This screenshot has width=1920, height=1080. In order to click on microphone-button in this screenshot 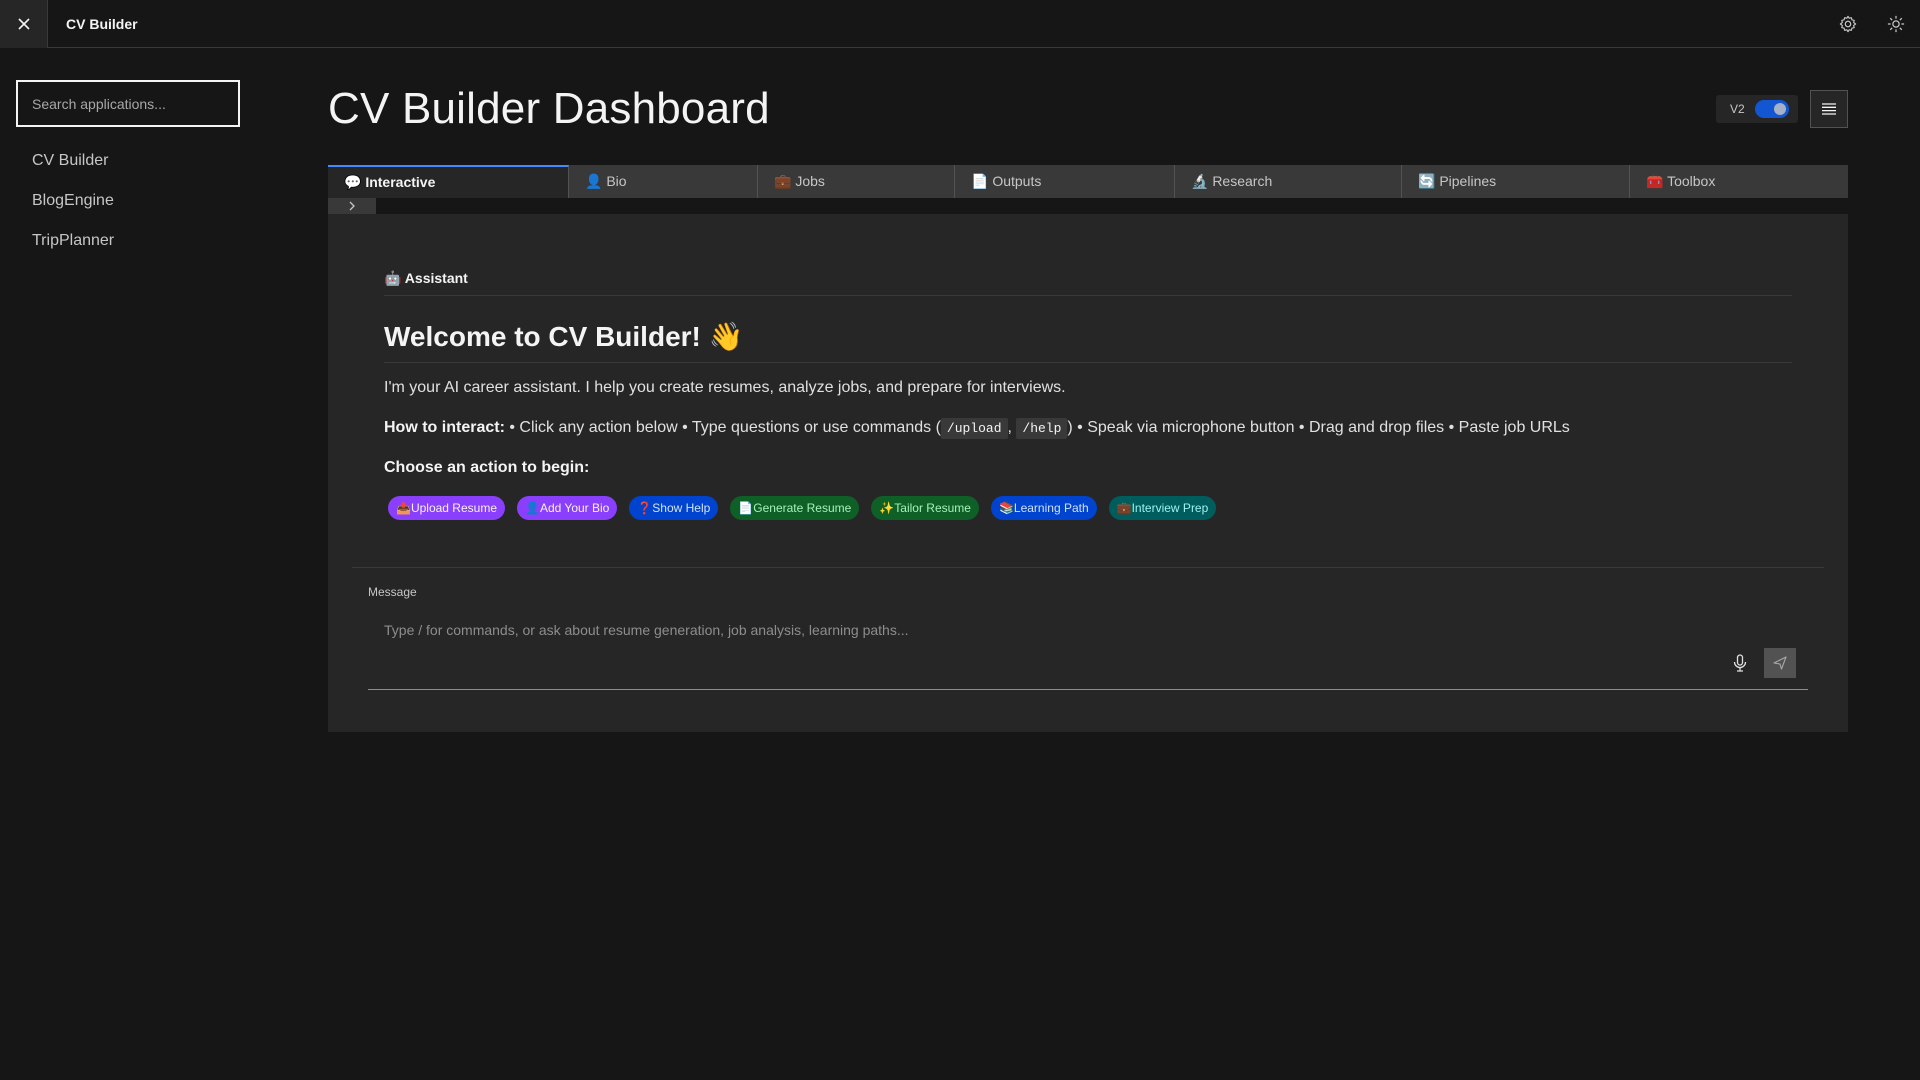, I will do `click(1740, 663)`.